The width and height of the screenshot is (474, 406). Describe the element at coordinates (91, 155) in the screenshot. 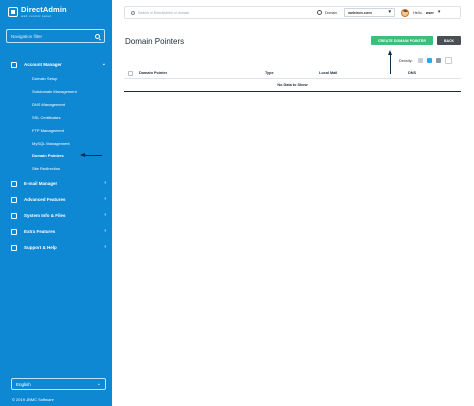

I see `annotation-arrow-left-icon` at that location.